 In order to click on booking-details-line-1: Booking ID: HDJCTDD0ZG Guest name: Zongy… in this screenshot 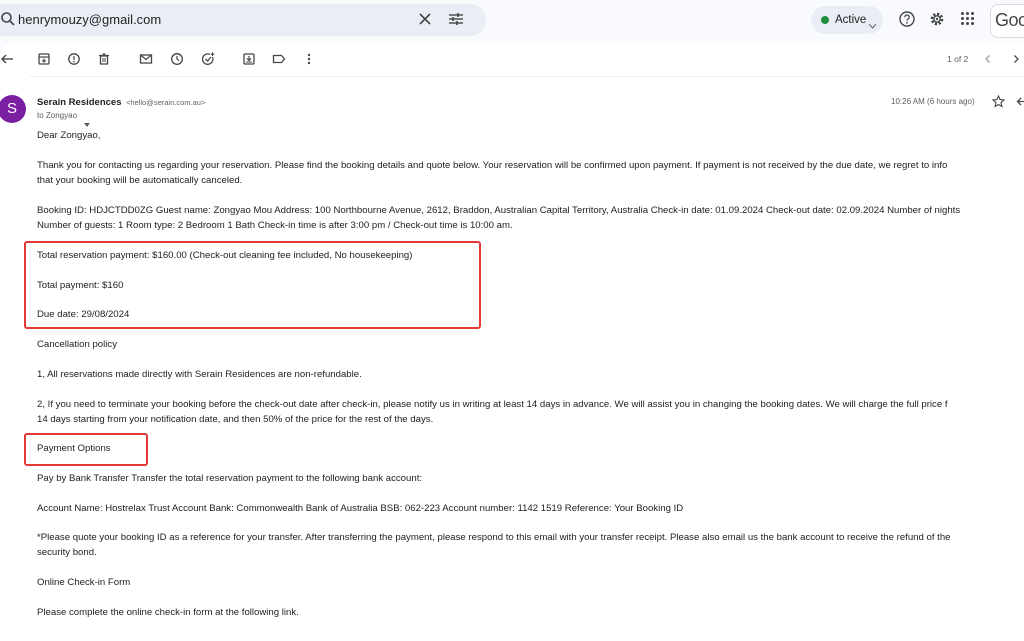, I will do `click(499, 210)`.